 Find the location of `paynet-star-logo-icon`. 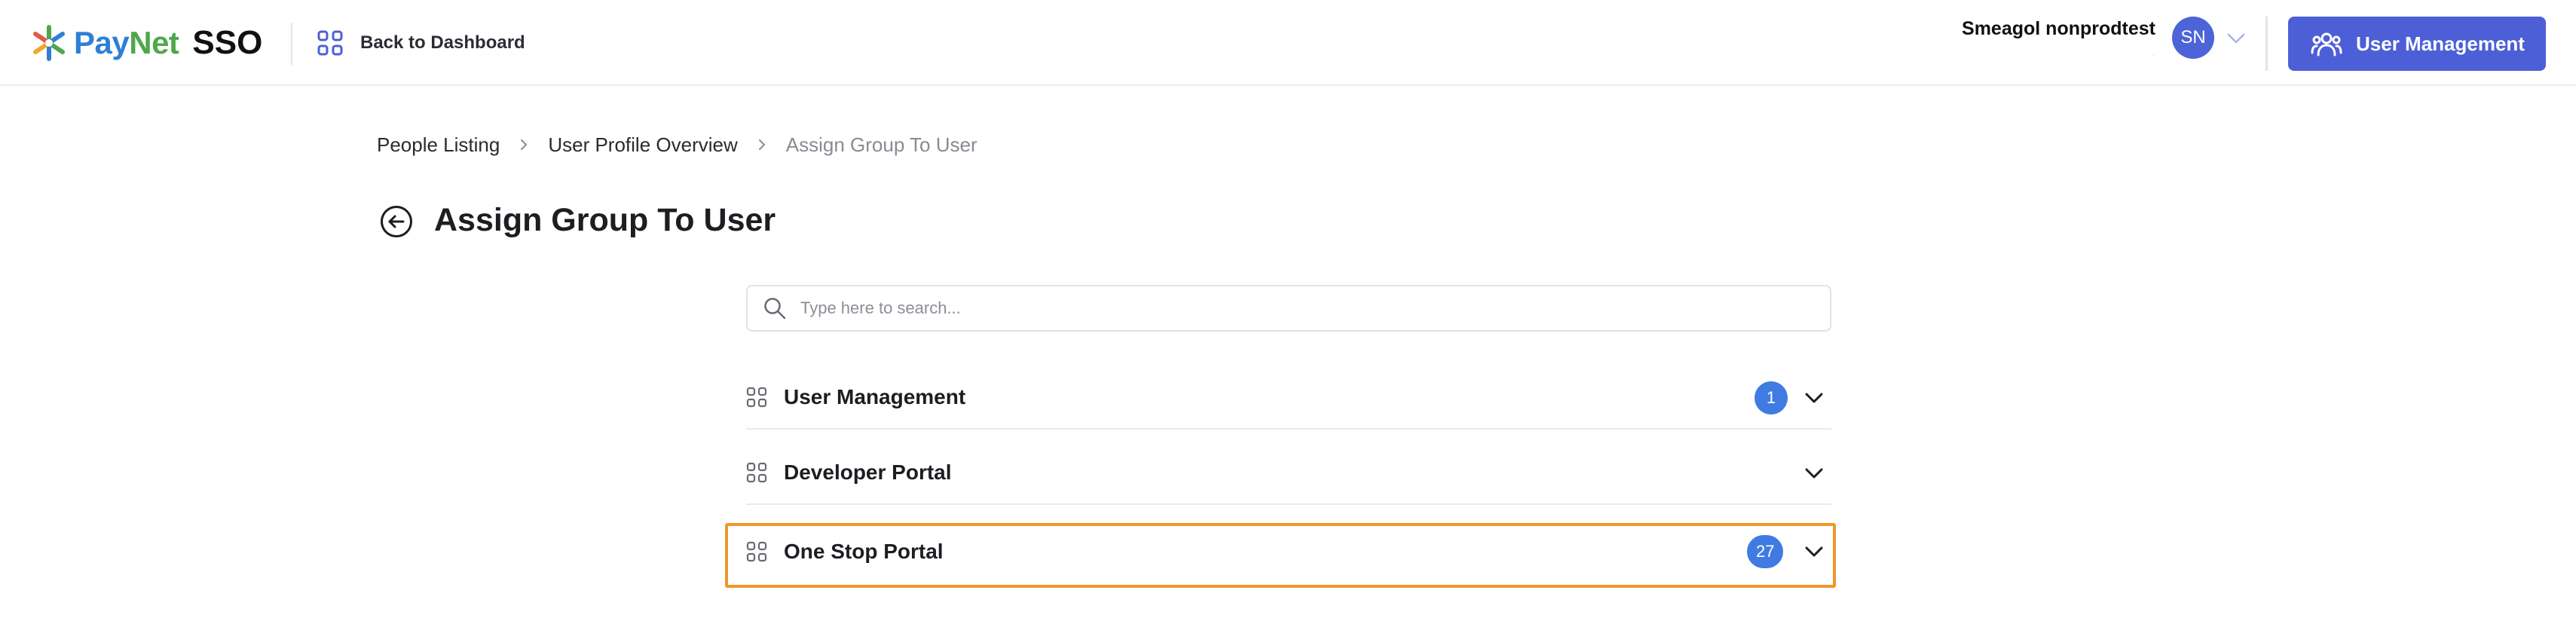

paynet-star-logo-icon is located at coordinates (49, 43).